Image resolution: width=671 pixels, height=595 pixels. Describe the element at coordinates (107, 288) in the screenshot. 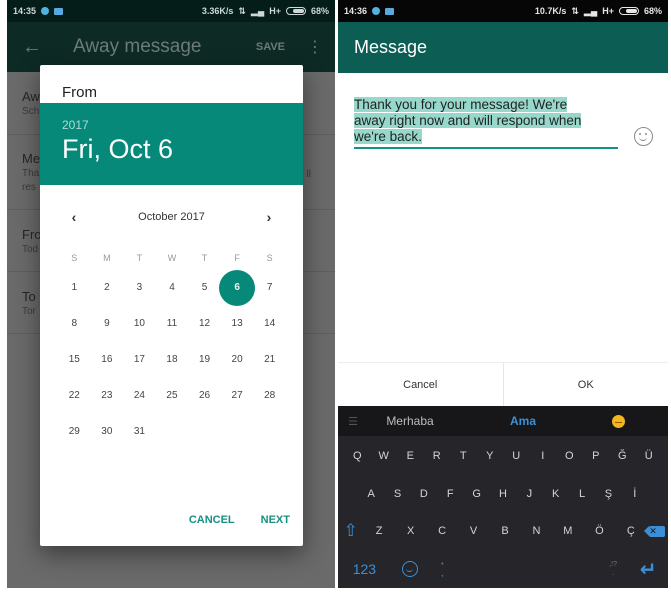

I see `calendar-day: 2` at that location.